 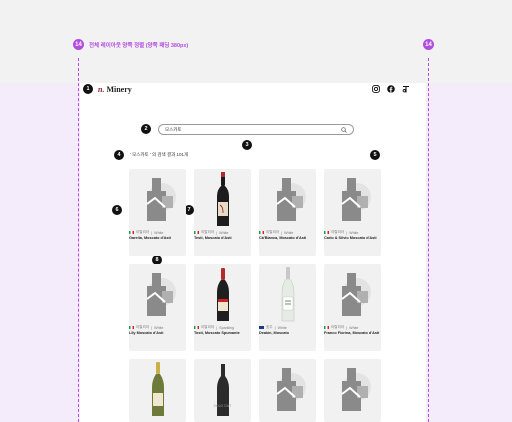 What do you see at coordinates (117, 210) in the screenshot?
I see `marker-6: 6` at bounding box center [117, 210].